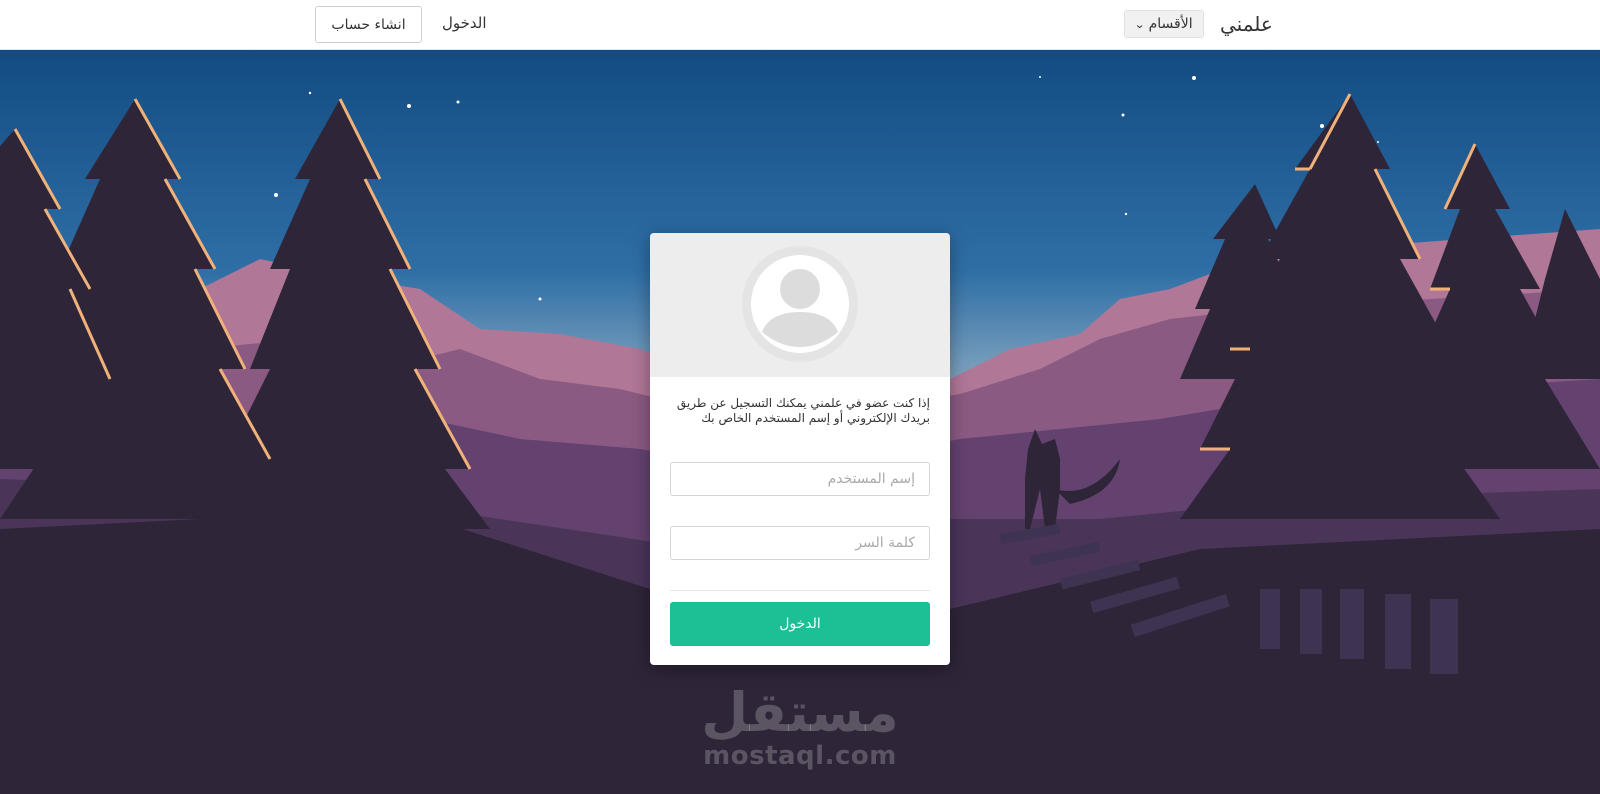 This screenshot has height=794, width=1600. I want to click on card-header, so click(800, 305).